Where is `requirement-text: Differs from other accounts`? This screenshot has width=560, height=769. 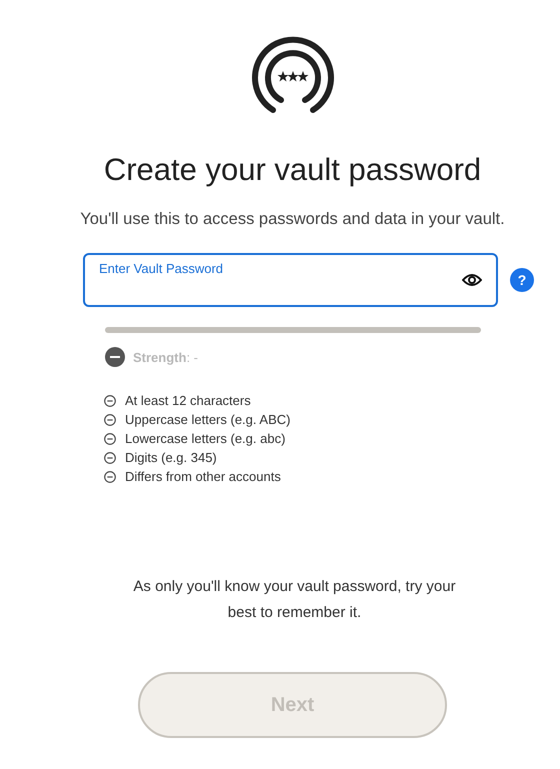
requirement-text: Differs from other accounts is located at coordinates (203, 476).